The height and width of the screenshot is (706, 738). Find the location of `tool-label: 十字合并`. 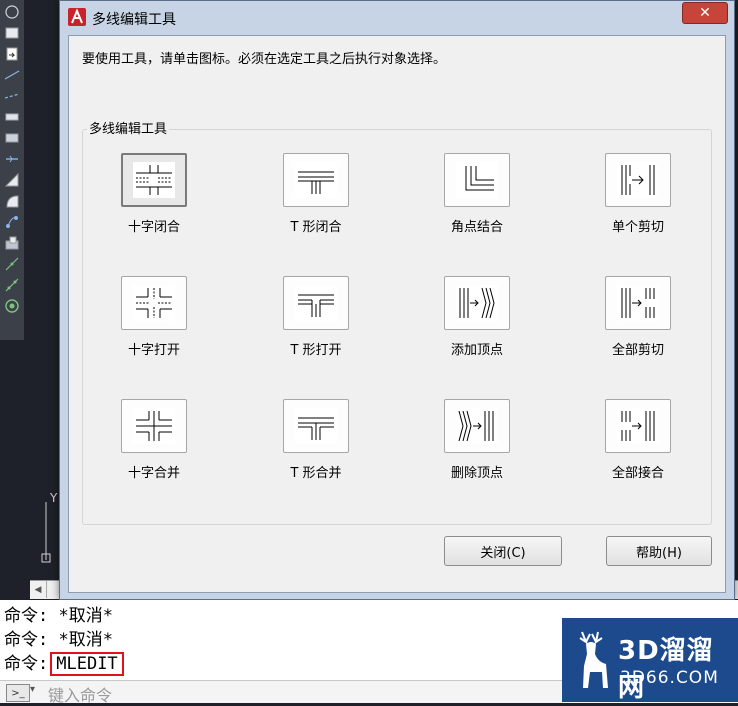

tool-label: 十字合并 is located at coordinates (153, 473).